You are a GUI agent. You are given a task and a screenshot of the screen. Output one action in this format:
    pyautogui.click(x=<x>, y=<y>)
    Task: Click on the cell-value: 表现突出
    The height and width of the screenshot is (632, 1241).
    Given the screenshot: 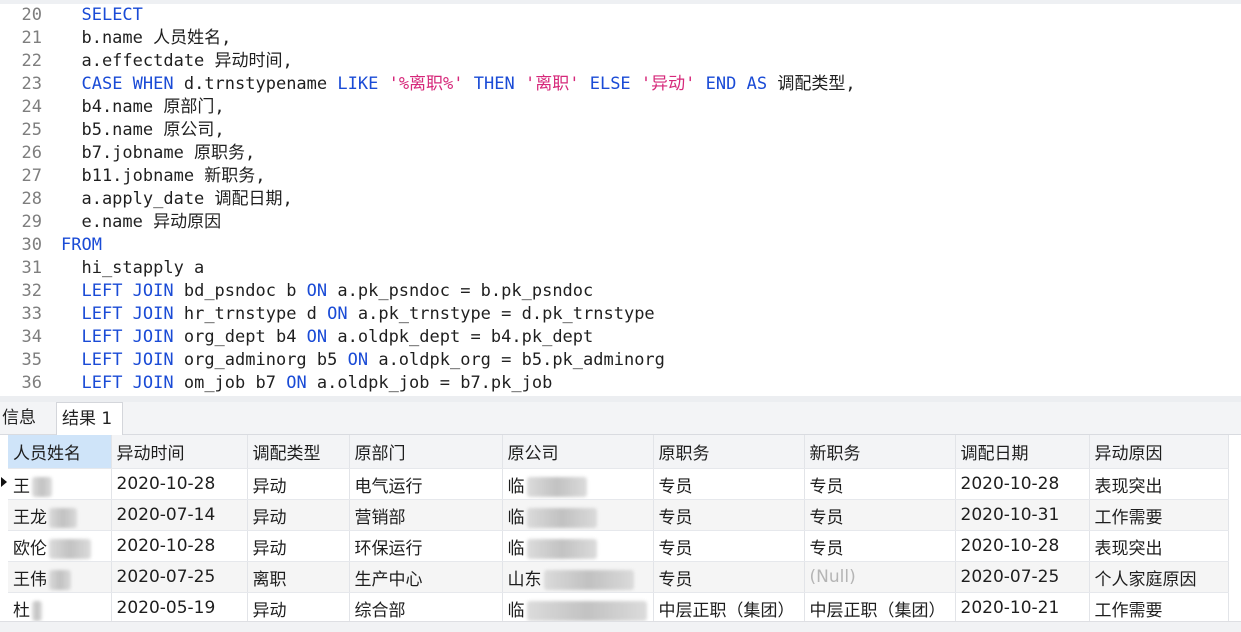 What is the action you would take?
    pyautogui.click(x=1128, y=486)
    